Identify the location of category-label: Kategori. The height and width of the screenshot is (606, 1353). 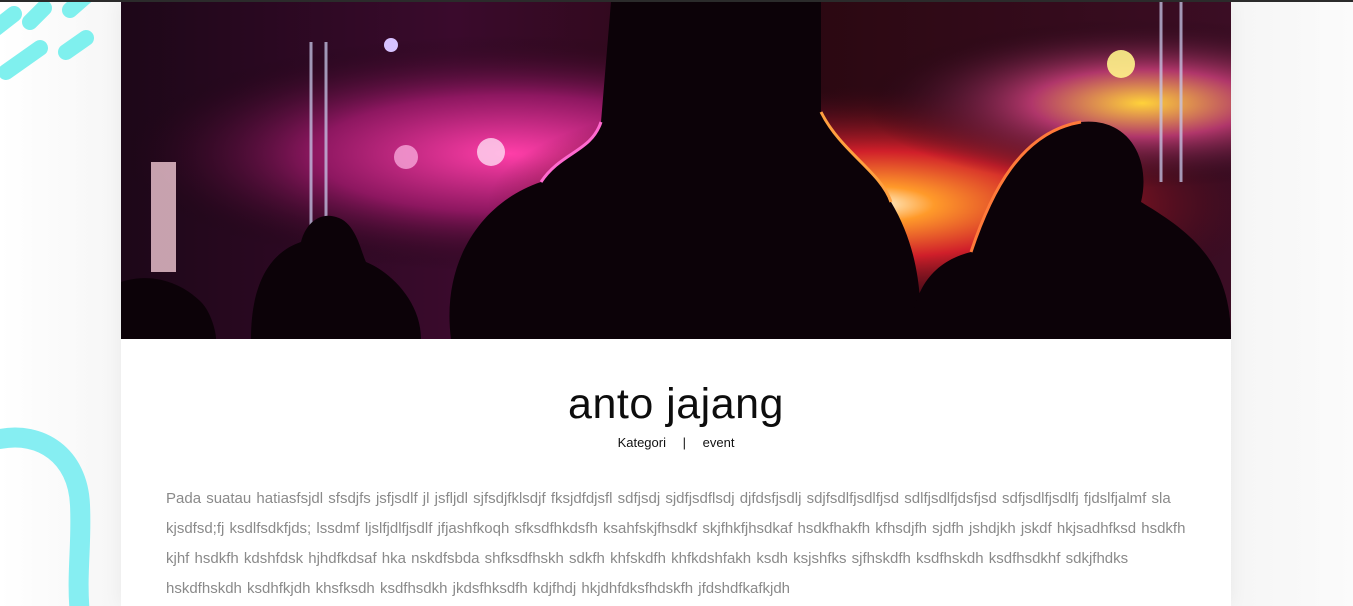
(641, 442).